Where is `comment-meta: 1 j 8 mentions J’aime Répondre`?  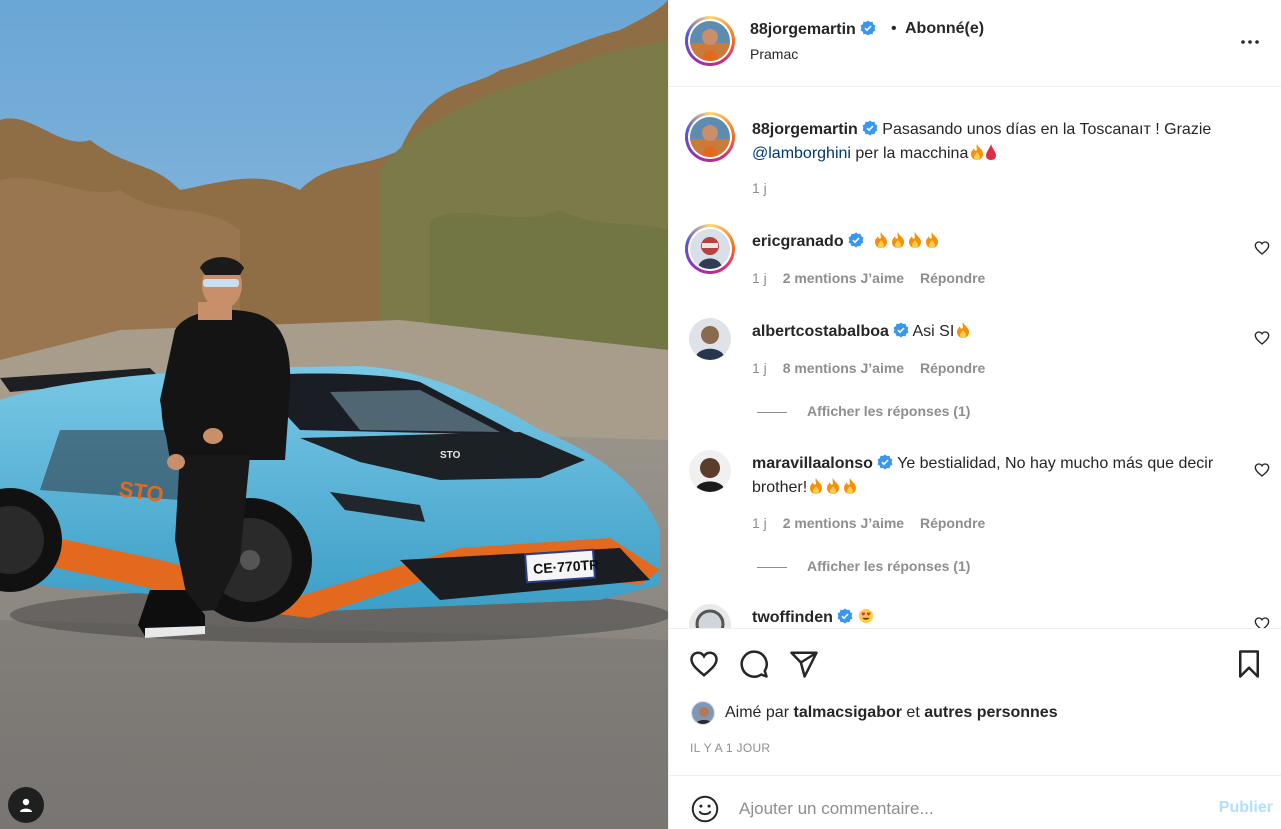 comment-meta: 1 j 8 mentions J’aime Répondre is located at coordinates (874, 368).